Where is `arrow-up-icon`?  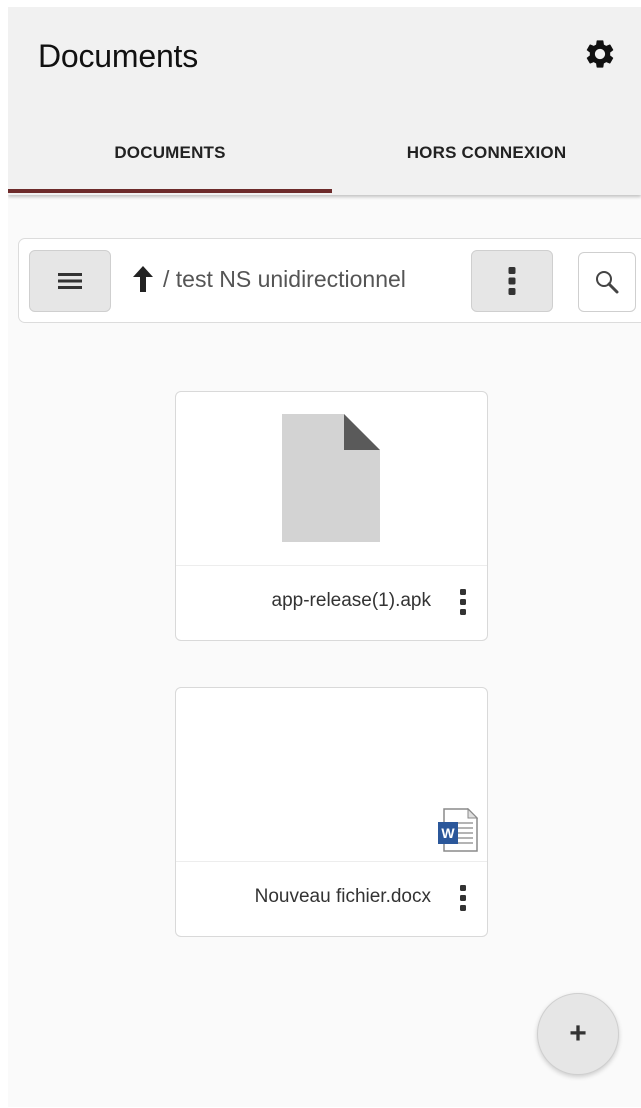 arrow-up-icon is located at coordinates (143, 279).